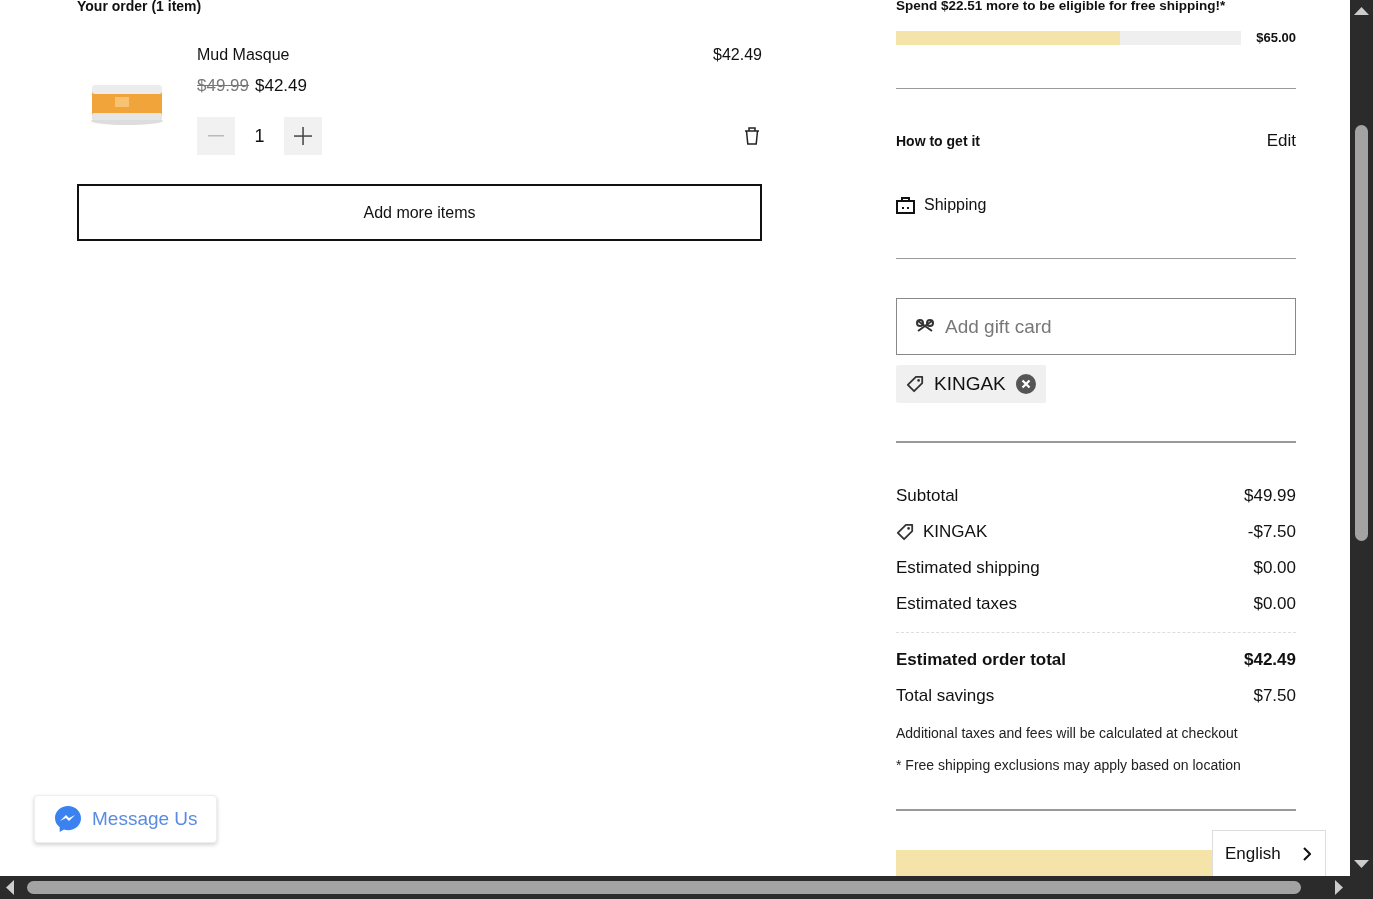 The image size is (1373, 899). I want to click on chevron-right-icon, so click(1307, 853).